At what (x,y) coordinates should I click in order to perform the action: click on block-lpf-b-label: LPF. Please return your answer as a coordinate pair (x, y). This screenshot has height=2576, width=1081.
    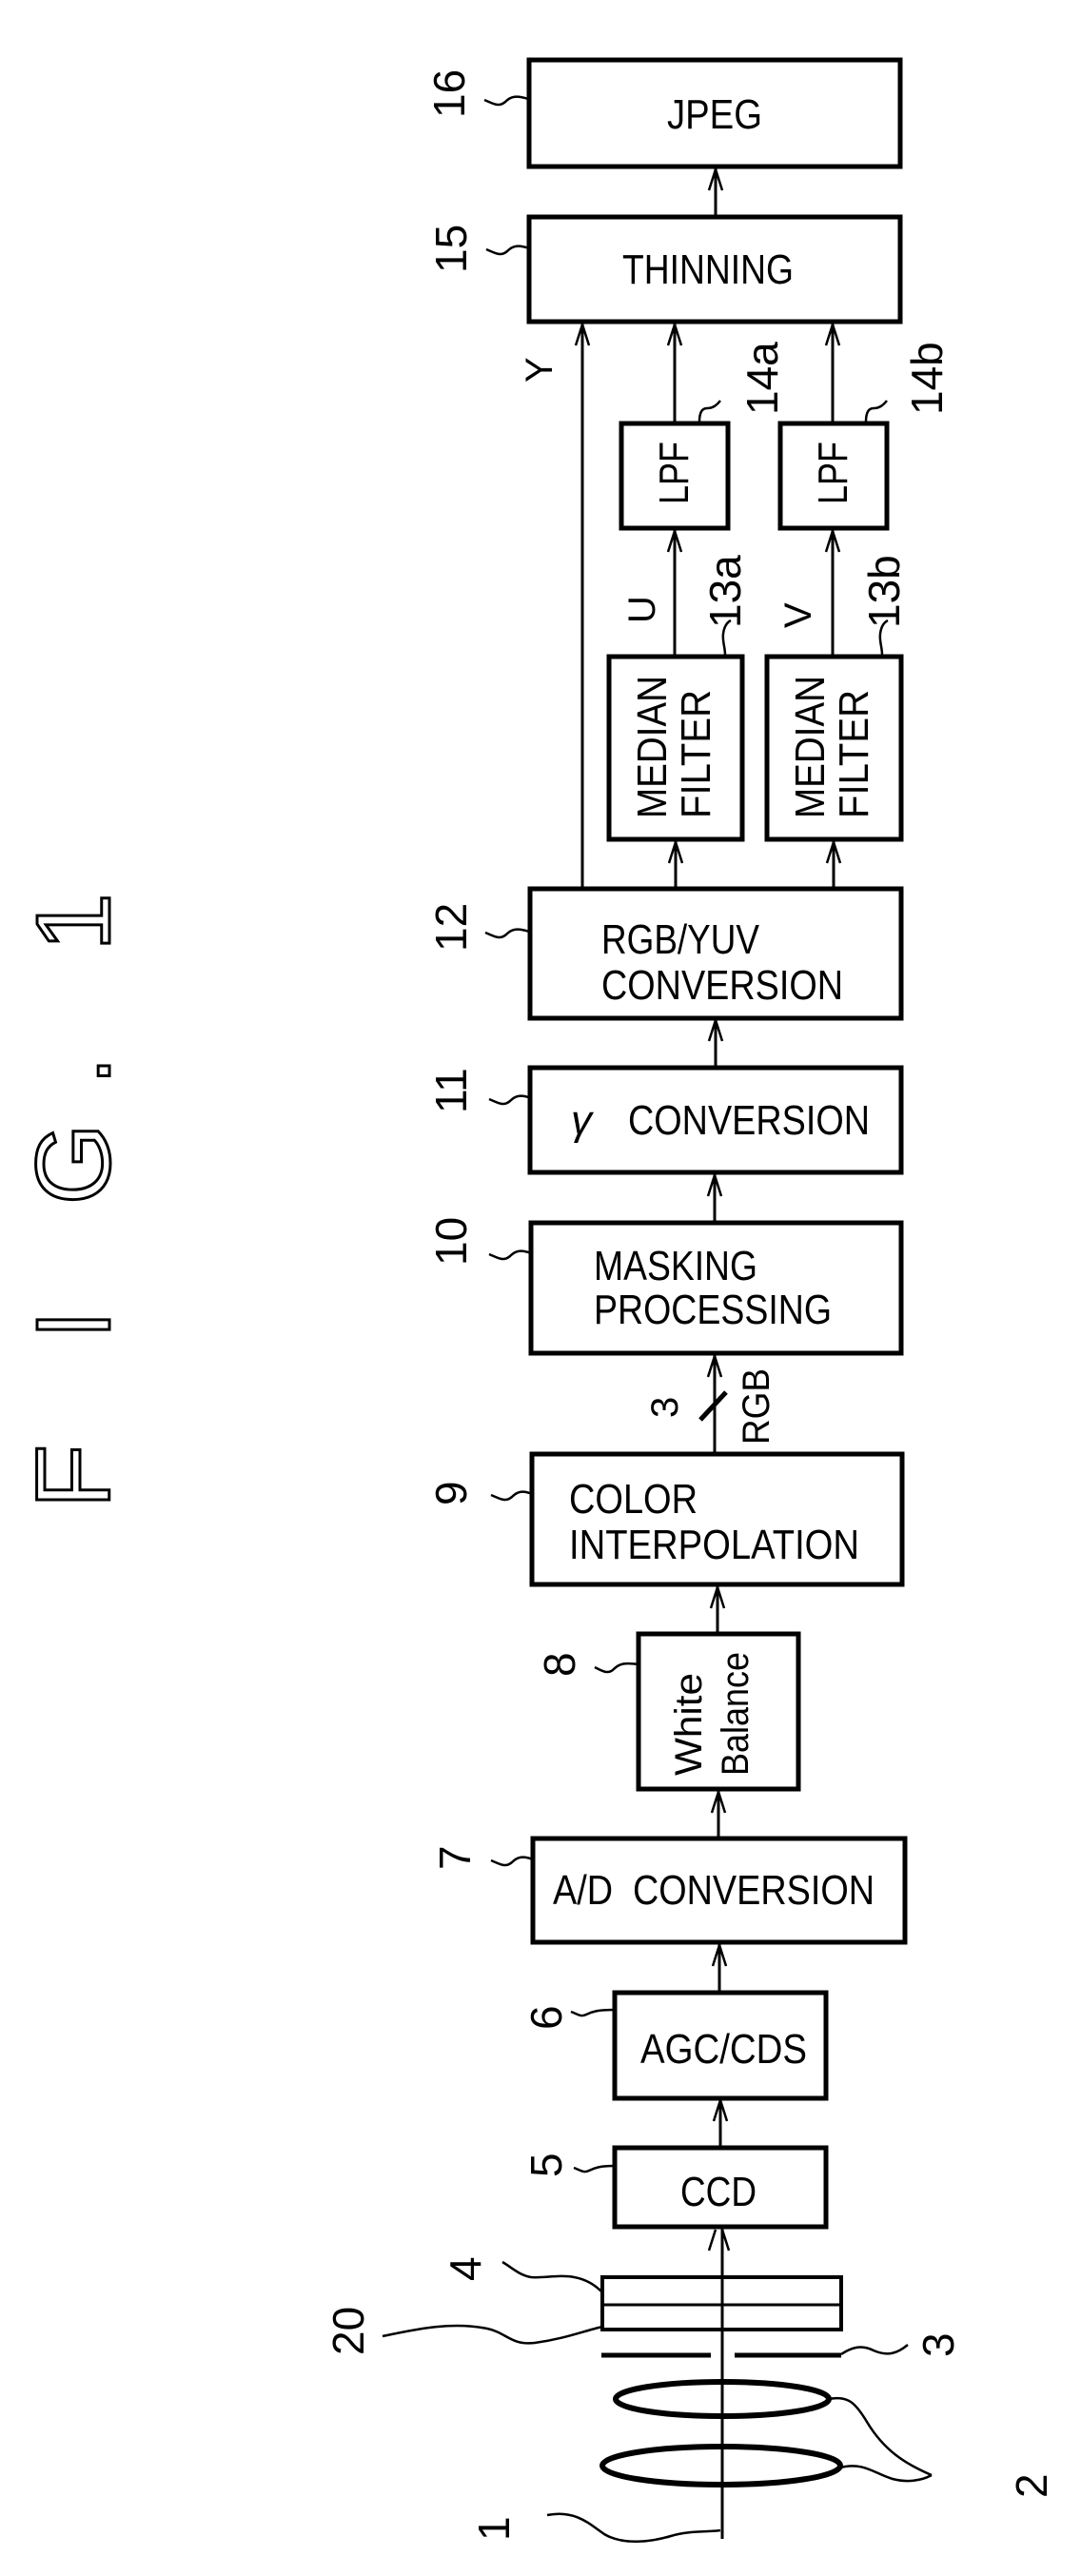
    Looking at the image, I should click on (833, 473).